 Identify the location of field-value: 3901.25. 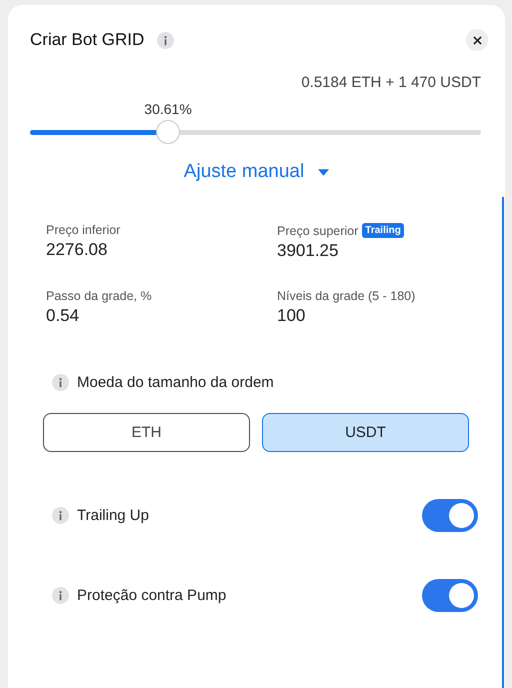
(391, 251).